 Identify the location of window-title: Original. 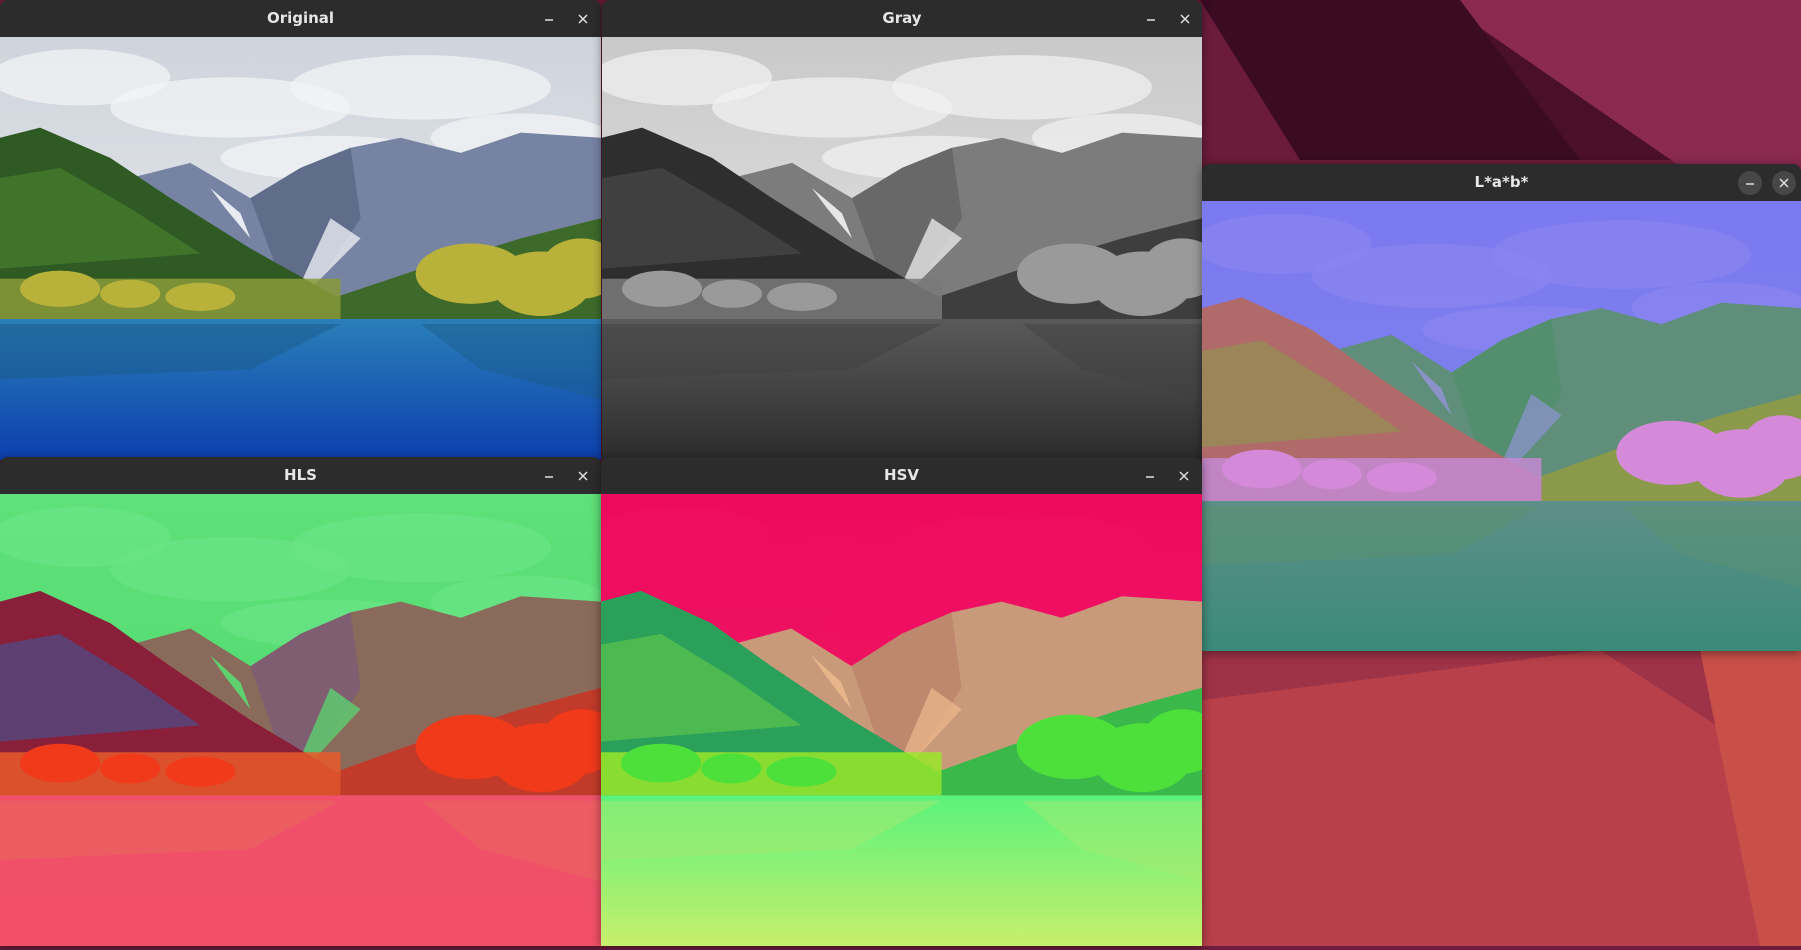
(300, 18).